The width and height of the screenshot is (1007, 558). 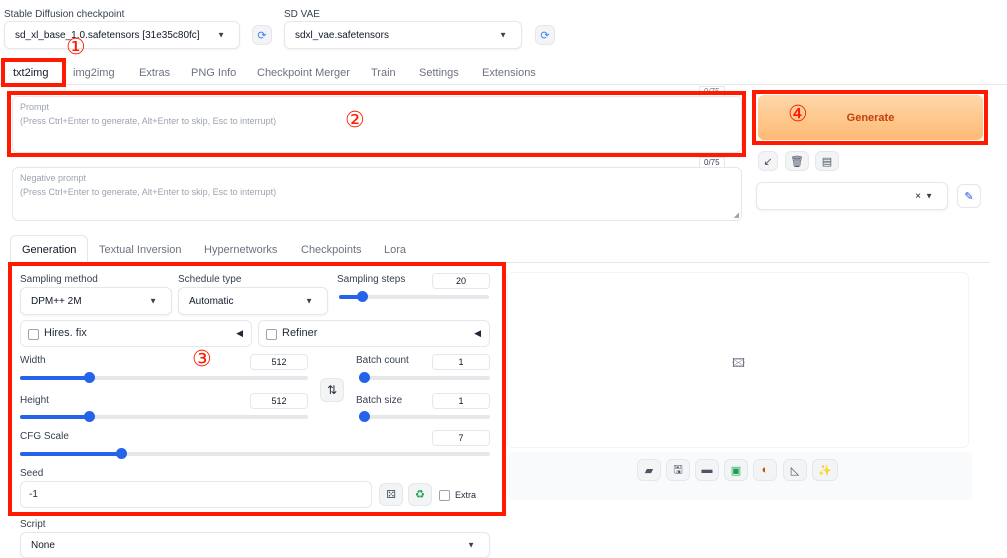 I want to click on paste-prompt-button: ↙, so click(x=768, y=161).